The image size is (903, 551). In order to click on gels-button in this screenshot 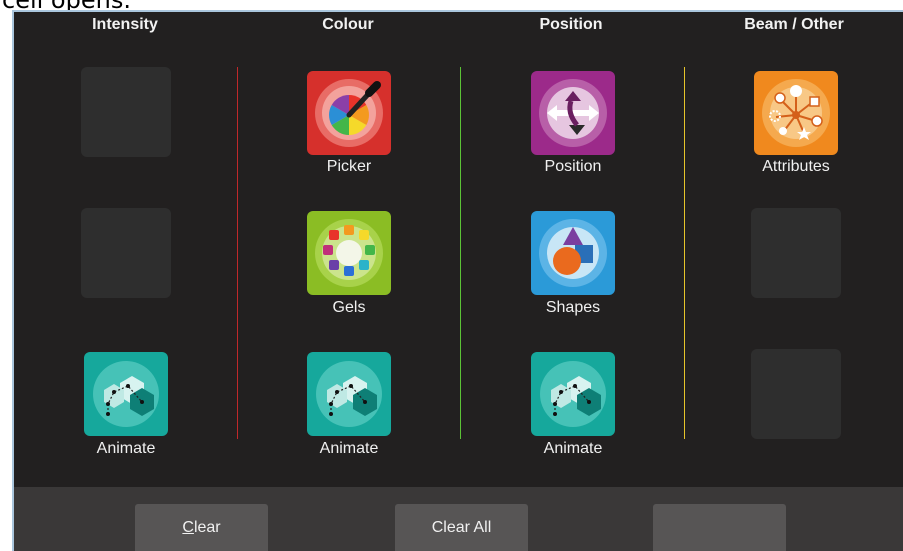, I will do `click(349, 253)`.